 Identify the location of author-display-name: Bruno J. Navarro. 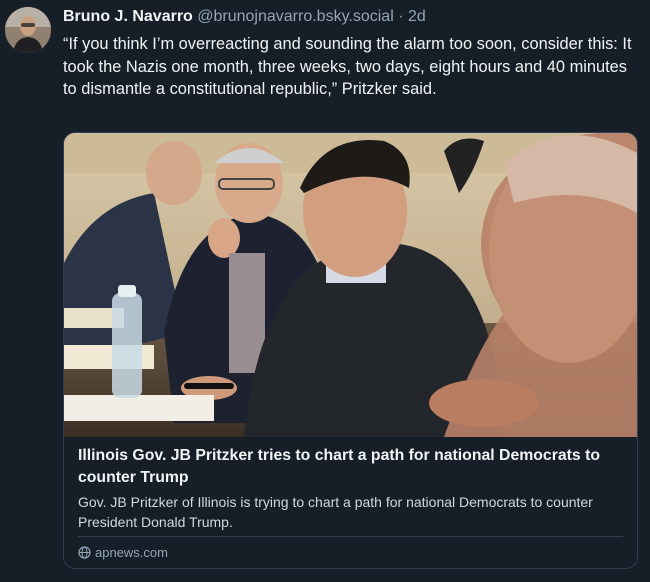
(128, 16).